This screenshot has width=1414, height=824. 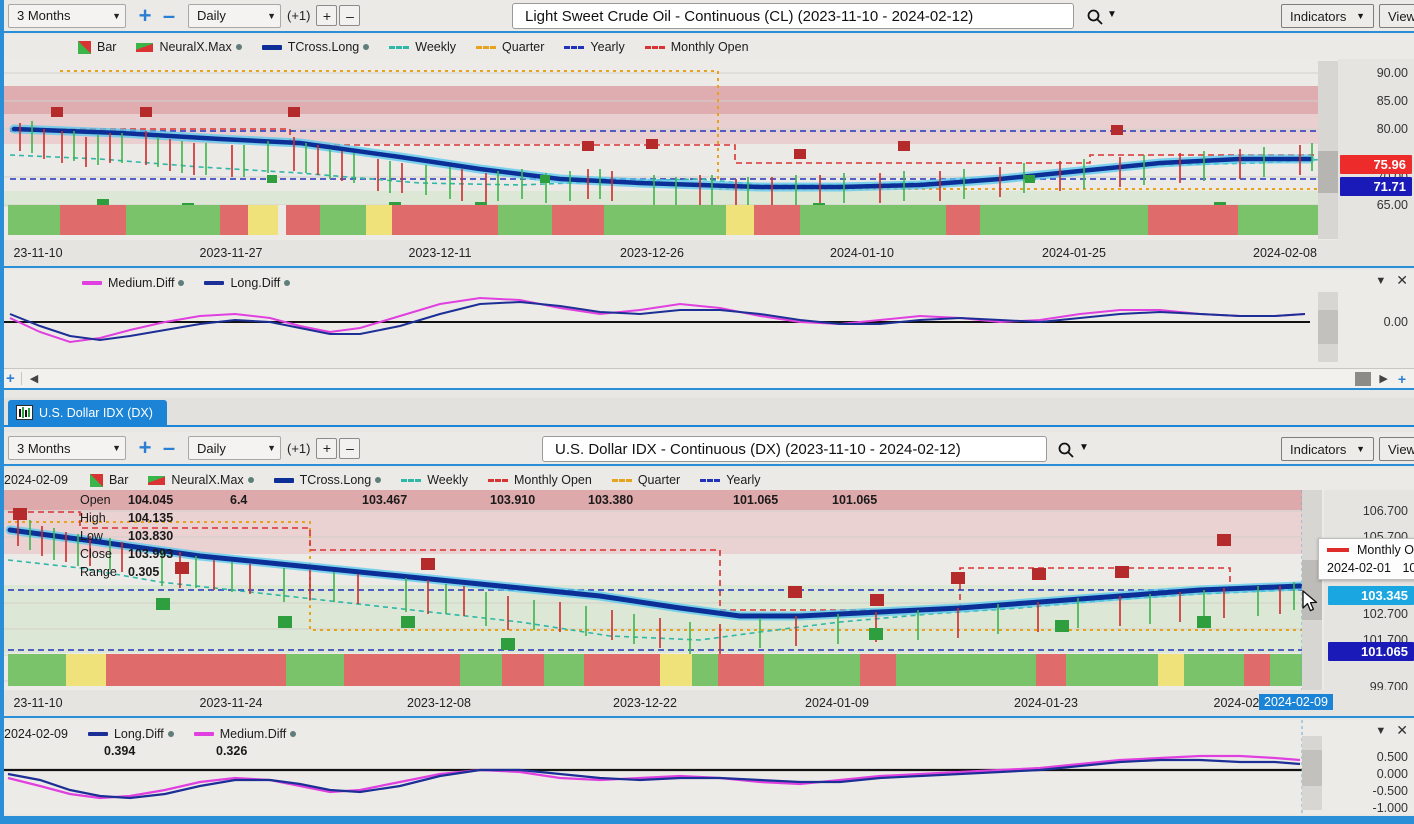 What do you see at coordinates (707, 379) in the screenshot?
I see `chart1-horizontal-scrollbar: + ◀ ▶ +` at bounding box center [707, 379].